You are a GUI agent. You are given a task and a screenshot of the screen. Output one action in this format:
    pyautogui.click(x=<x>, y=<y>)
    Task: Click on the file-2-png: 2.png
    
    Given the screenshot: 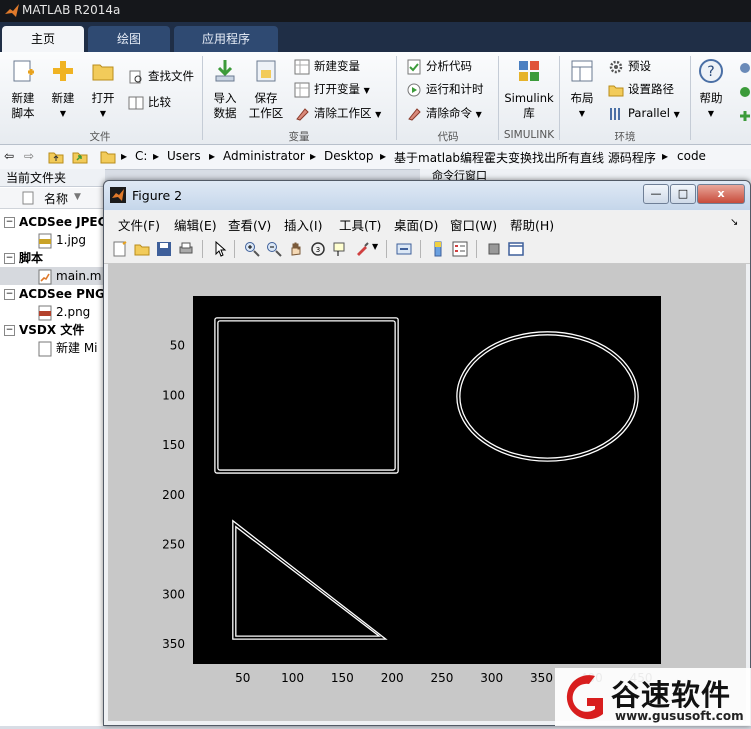 What is the action you would take?
    pyautogui.click(x=64, y=312)
    